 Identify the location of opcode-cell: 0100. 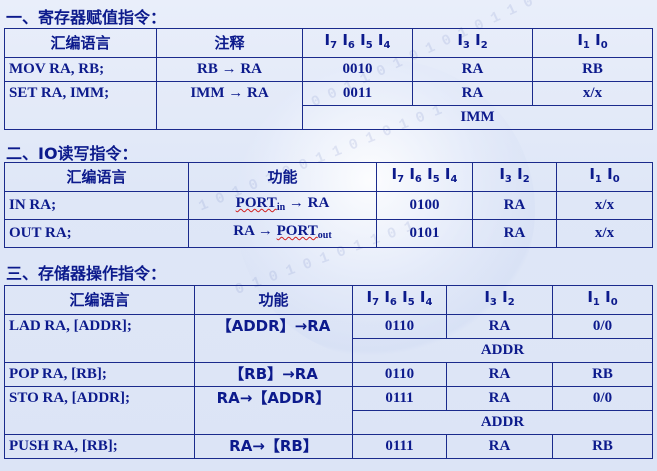
(424, 205).